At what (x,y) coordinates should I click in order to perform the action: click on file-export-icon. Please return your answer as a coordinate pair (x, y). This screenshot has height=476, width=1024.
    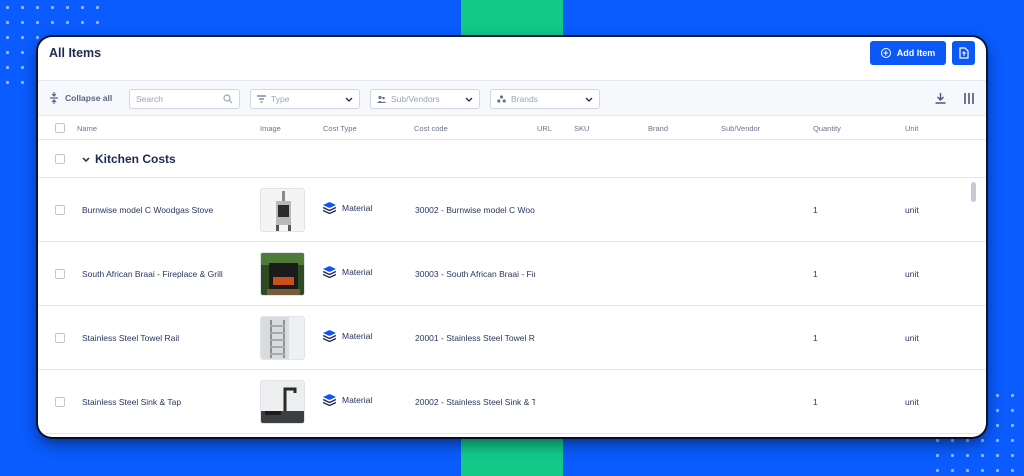
    Looking at the image, I should click on (963, 53).